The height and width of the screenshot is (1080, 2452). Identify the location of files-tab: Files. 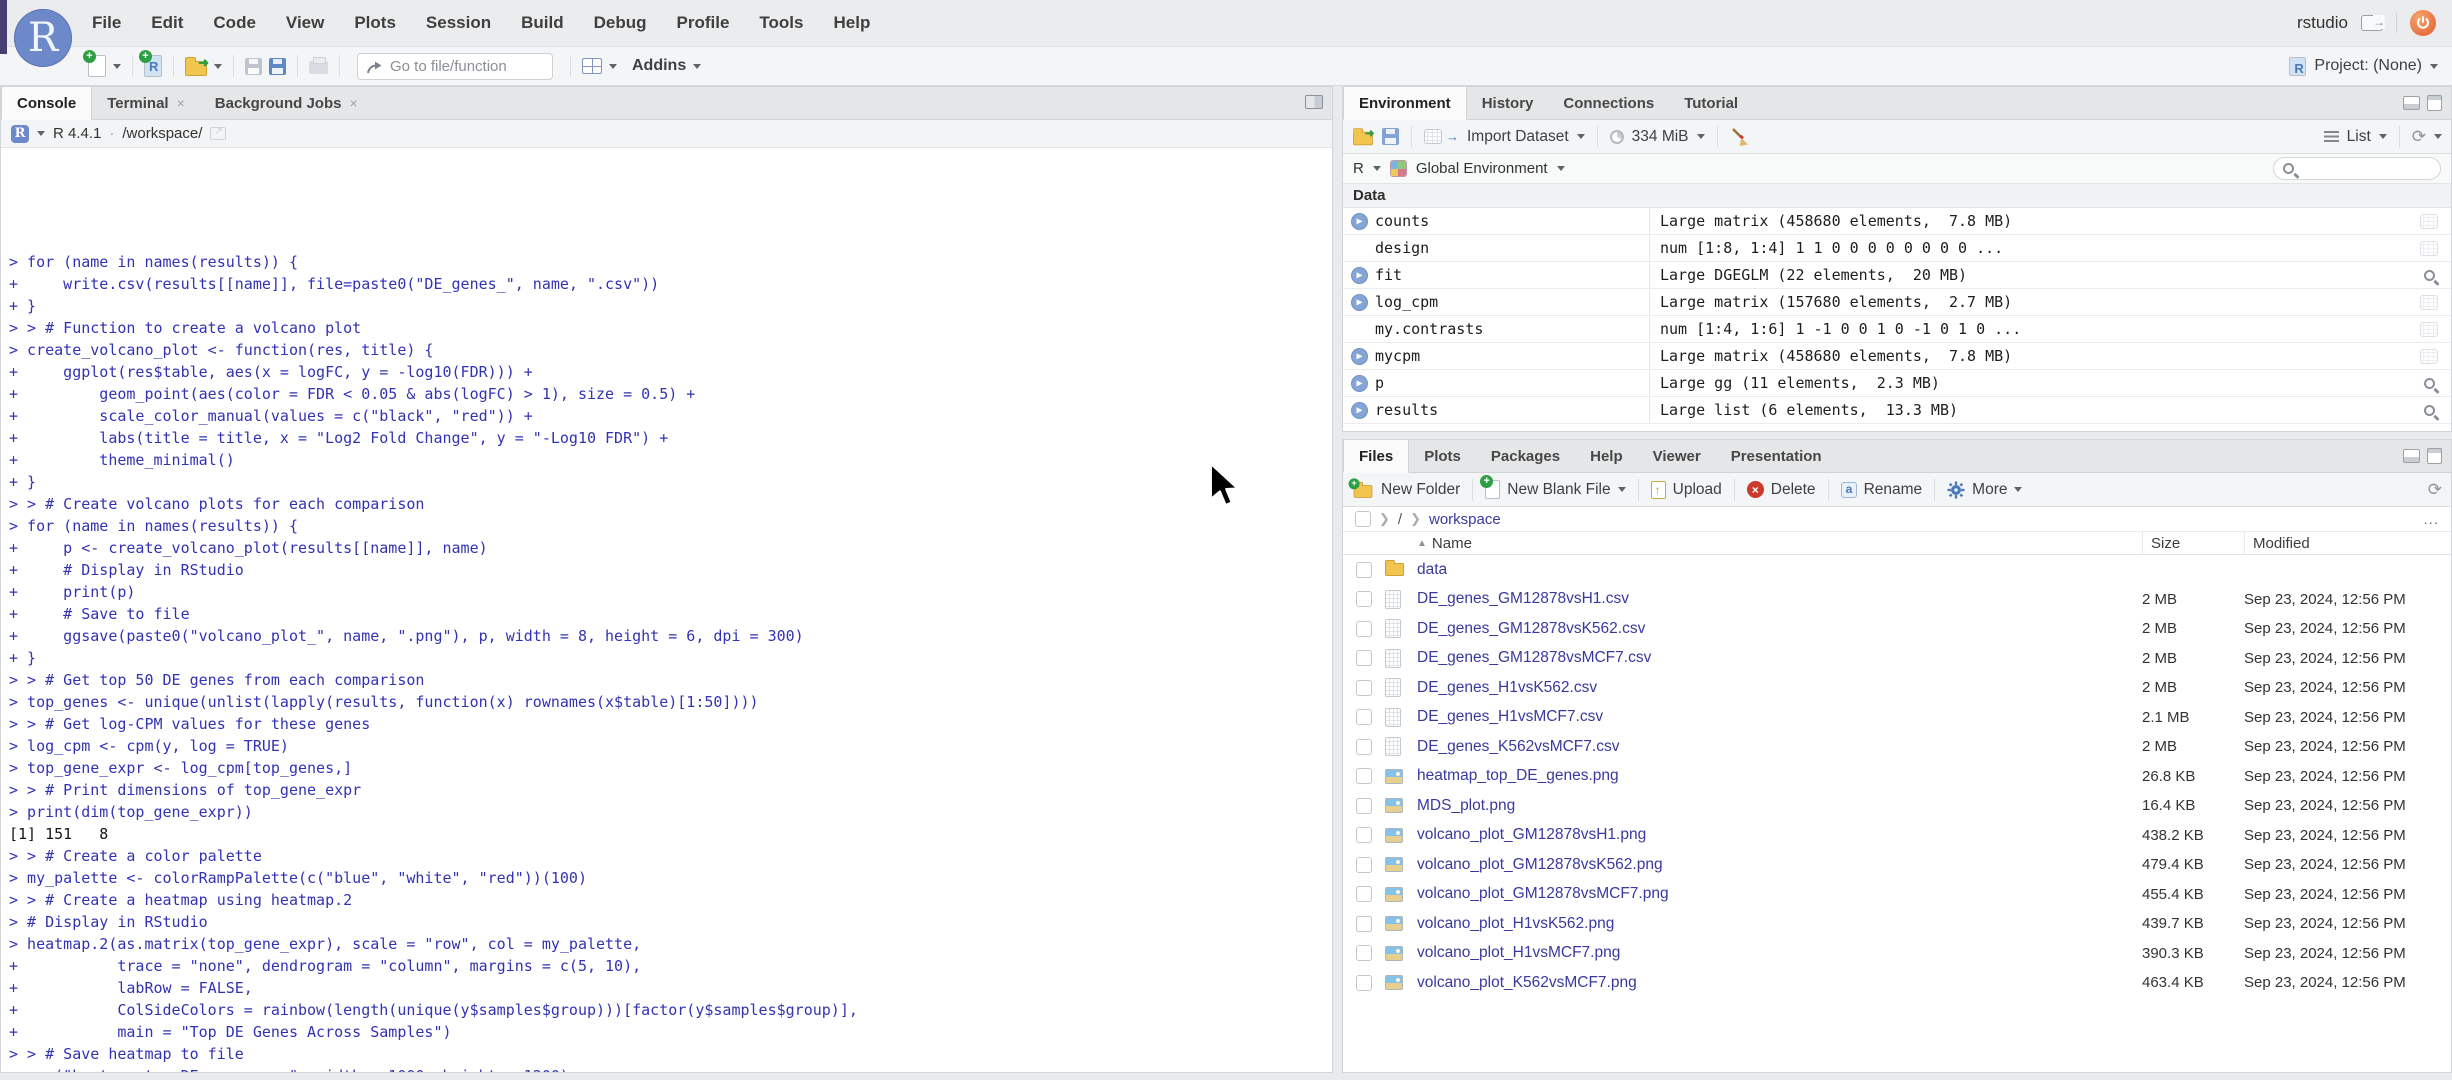
(1376, 456).